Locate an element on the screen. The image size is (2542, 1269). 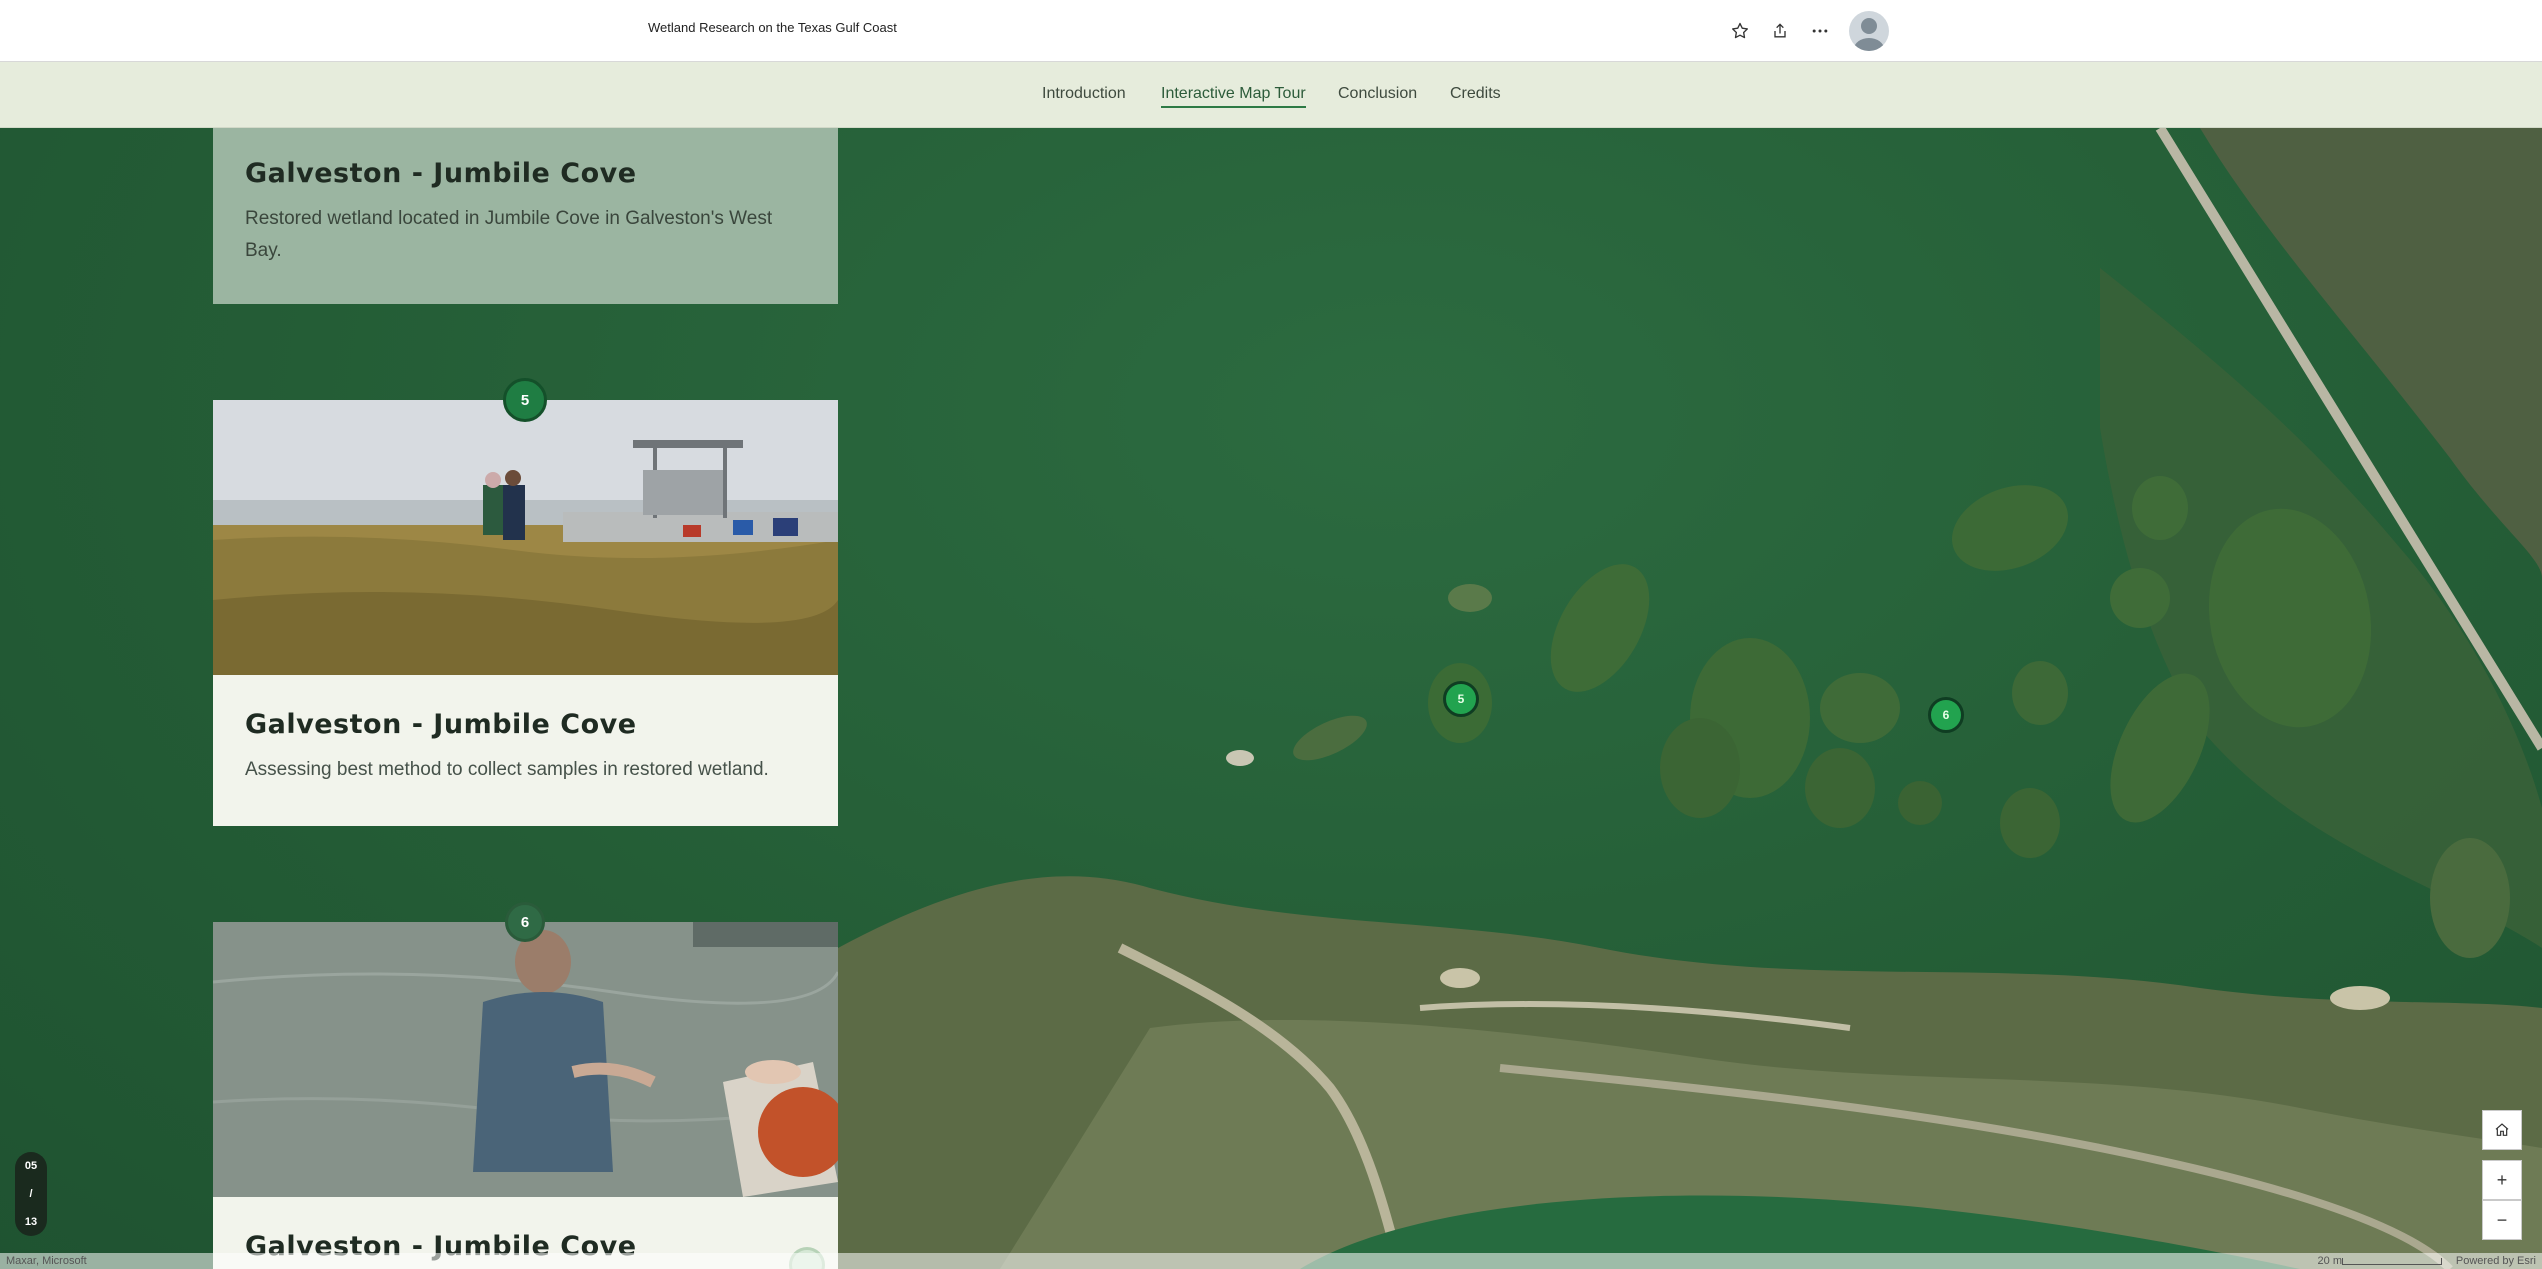
nav-credits: Credits is located at coordinates (1475, 94).